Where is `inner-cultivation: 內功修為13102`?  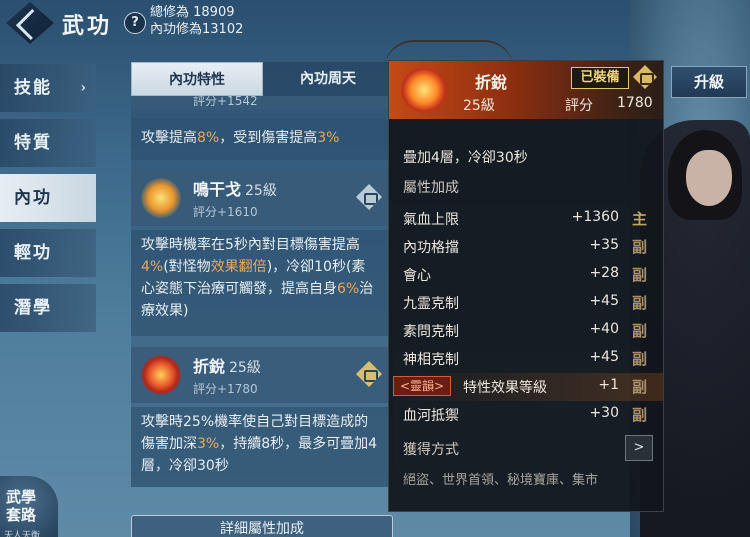
inner-cultivation: 內功修為13102 is located at coordinates (197, 29).